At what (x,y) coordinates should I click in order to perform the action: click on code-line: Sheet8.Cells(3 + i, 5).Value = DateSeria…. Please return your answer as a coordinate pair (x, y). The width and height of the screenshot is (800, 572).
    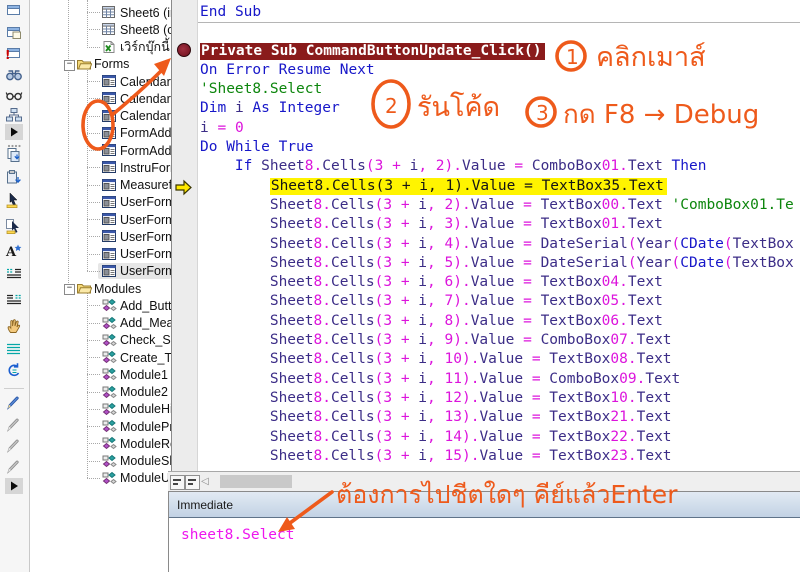
    Looking at the image, I should click on (500, 263).